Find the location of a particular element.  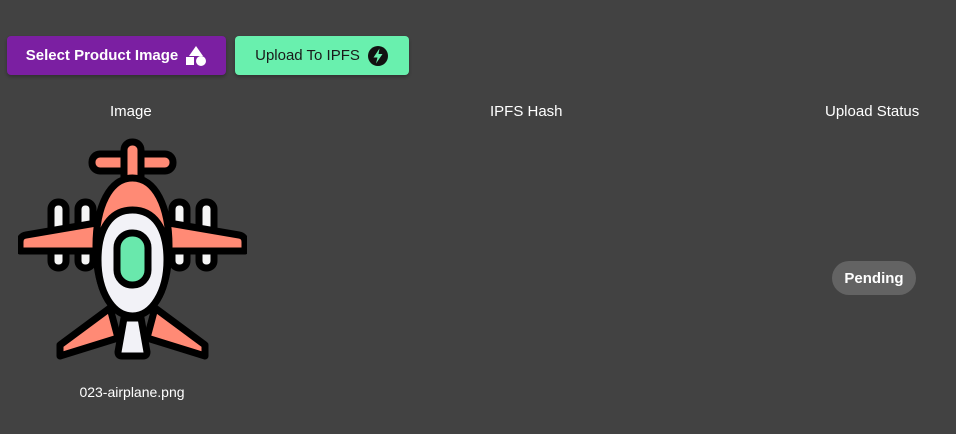

select-product-image-button: Select Product Image is located at coordinates (116, 55).